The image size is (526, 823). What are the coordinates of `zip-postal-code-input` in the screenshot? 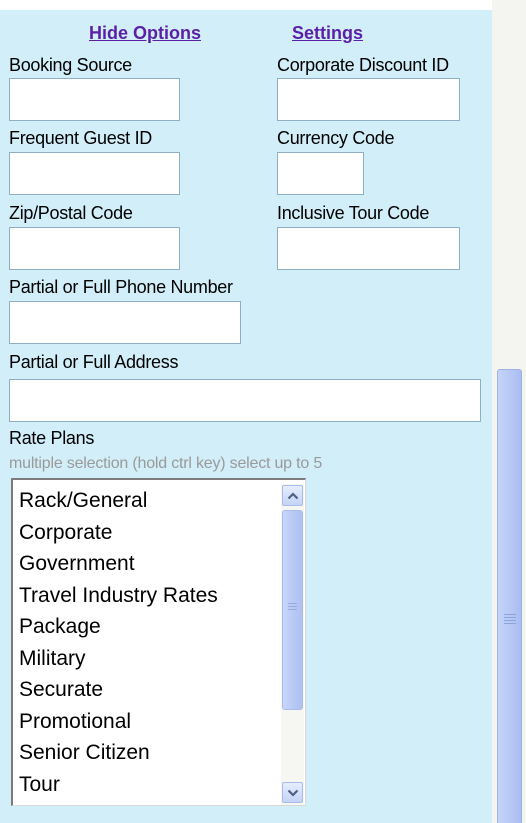 It's located at (94, 248).